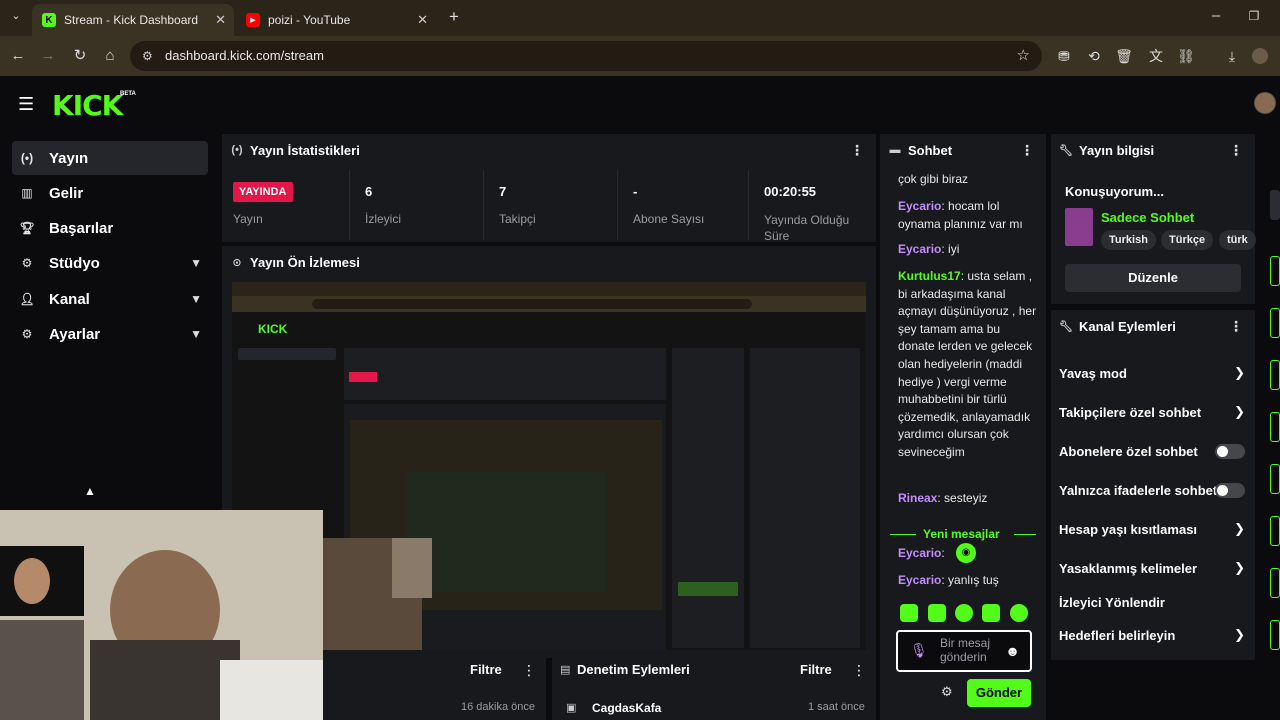 The height and width of the screenshot is (720, 1280). Describe the element at coordinates (517, 219) in the screenshot. I see `stat-label: Takipçi` at that location.